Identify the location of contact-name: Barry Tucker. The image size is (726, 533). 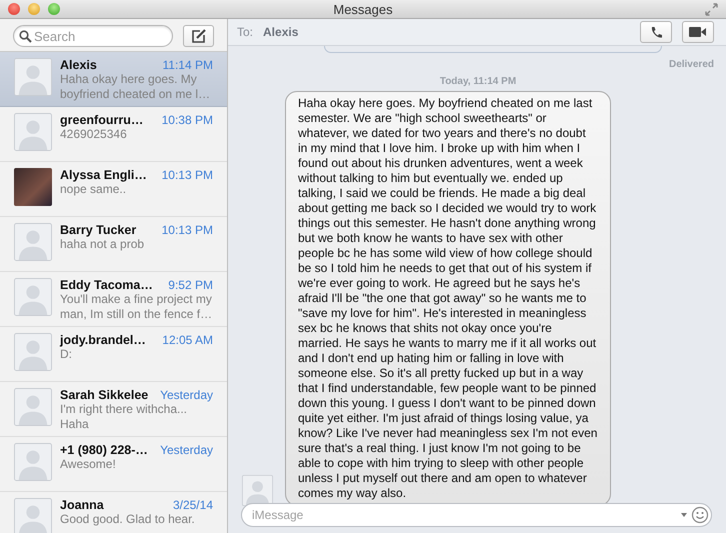
(98, 230).